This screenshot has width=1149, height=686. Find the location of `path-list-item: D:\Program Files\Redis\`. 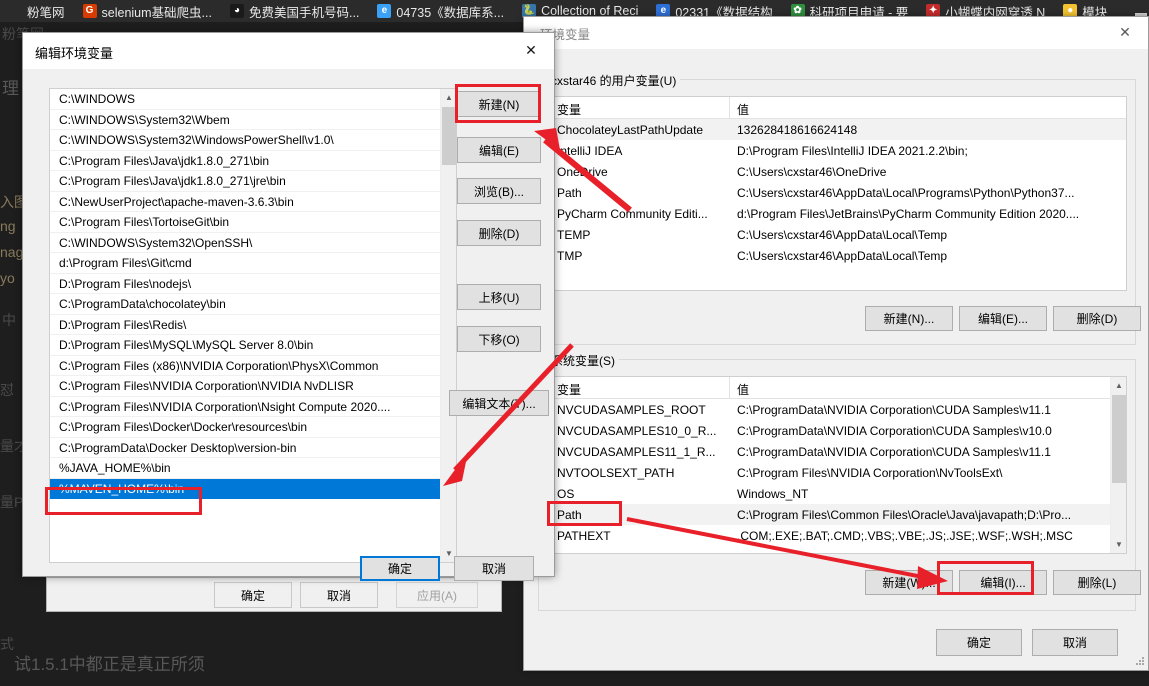

path-list-item: D:\Program Files\Redis\ is located at coordinates (245, 325).